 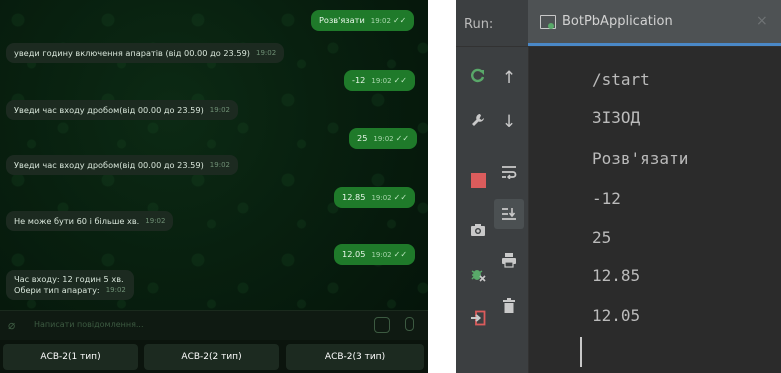 What do you see at coordinates (409, 324) in the screenshot?
I see `microphone-icon` at bounding box center [409, 324].